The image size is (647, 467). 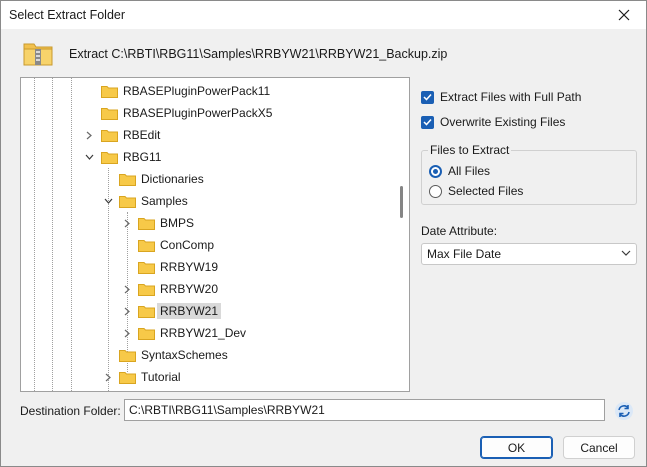 I want to click on close-icon, so click(x=624, y=15).